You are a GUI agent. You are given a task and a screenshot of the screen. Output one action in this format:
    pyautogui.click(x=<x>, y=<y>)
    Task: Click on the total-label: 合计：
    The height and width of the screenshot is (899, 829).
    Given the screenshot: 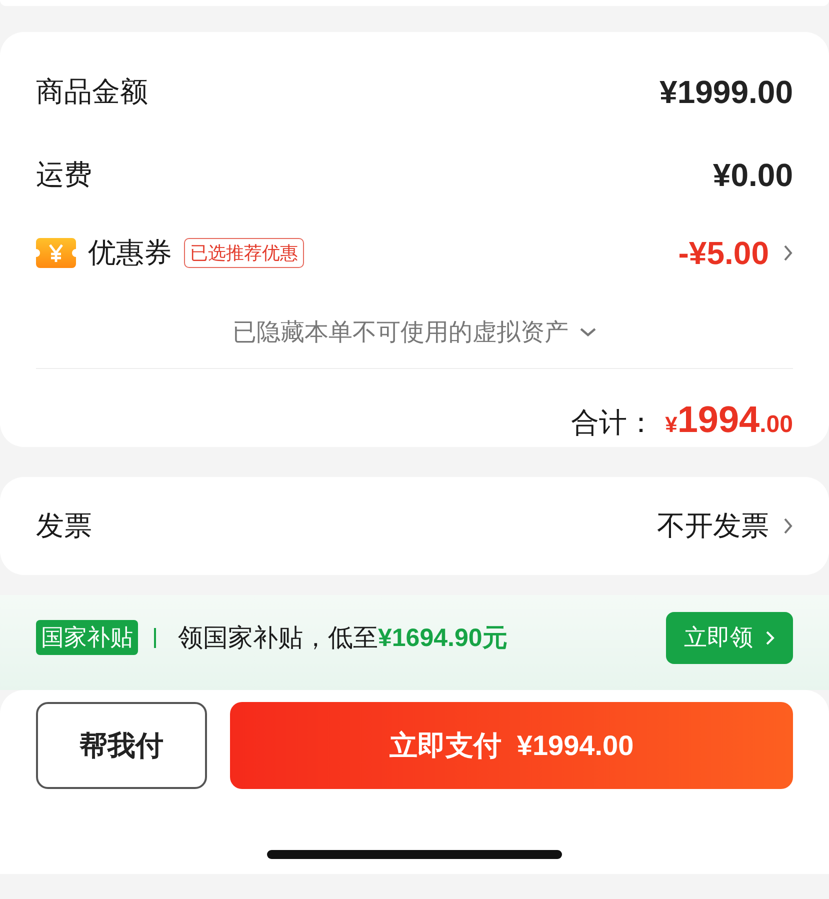 What is the action you would take?
    pyautogui.click(x=613, y=423)
    